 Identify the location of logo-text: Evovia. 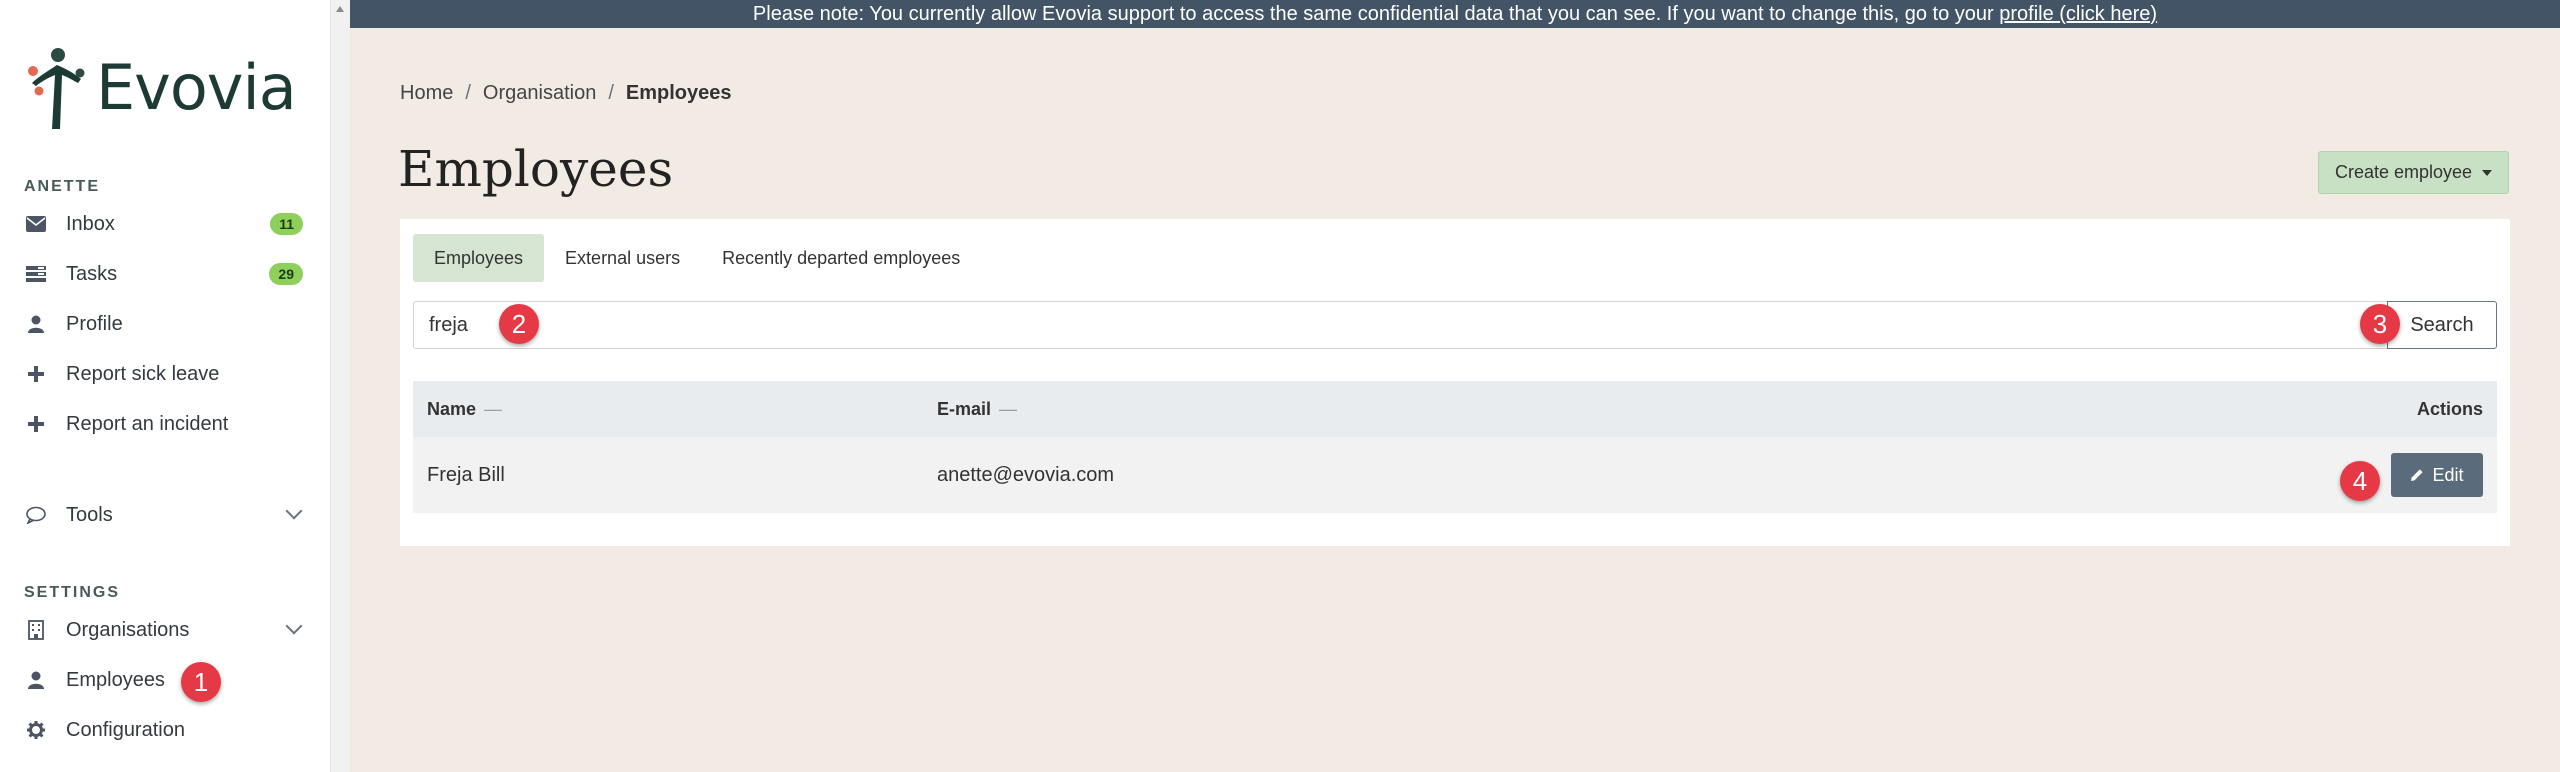
(196, 87).